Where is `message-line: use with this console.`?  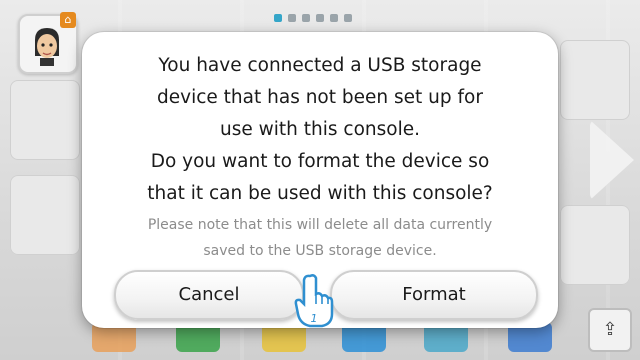 message-line: use with this console. is located at coordinates (320, 129).